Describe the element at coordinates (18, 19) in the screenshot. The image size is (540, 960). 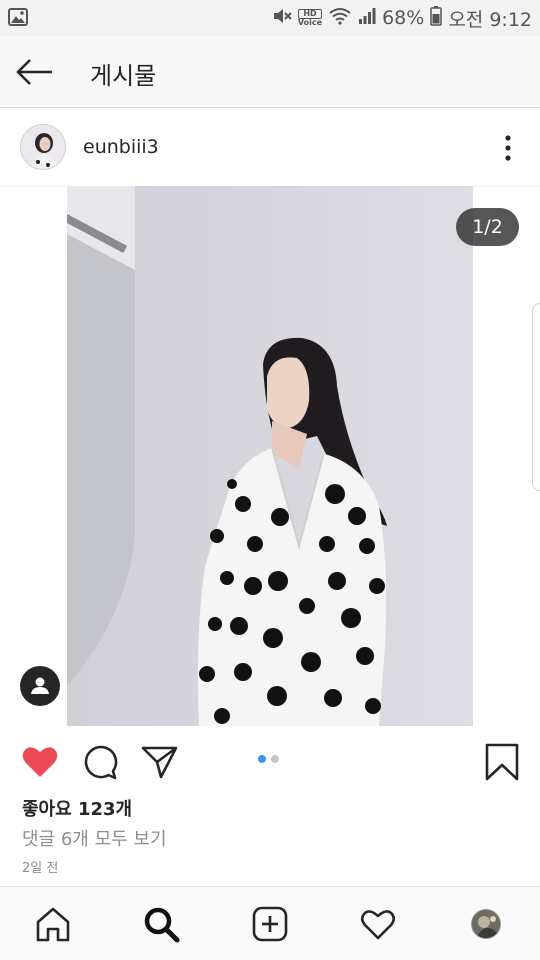
I see `image-icon` at that location.